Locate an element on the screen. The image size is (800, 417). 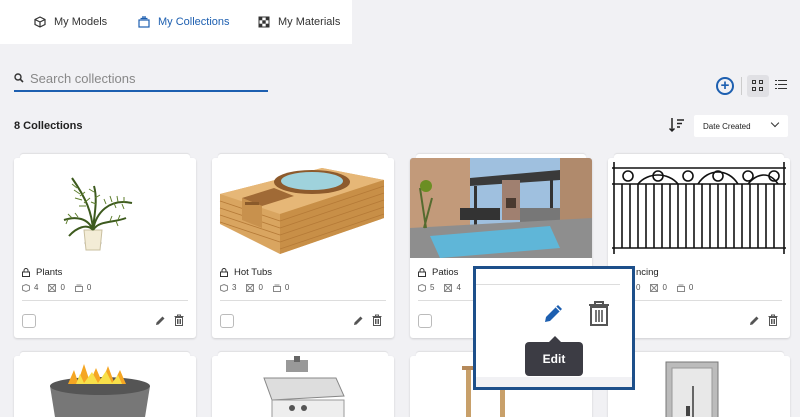
collection-stats: 4 0 0 is located at coordinates (61, 287).